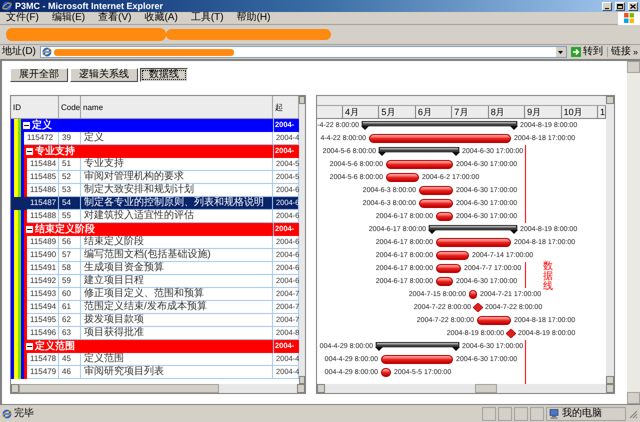 This screenshot has height=422, width=640. I want to click on table-cell: 115479, so click(43, 372).